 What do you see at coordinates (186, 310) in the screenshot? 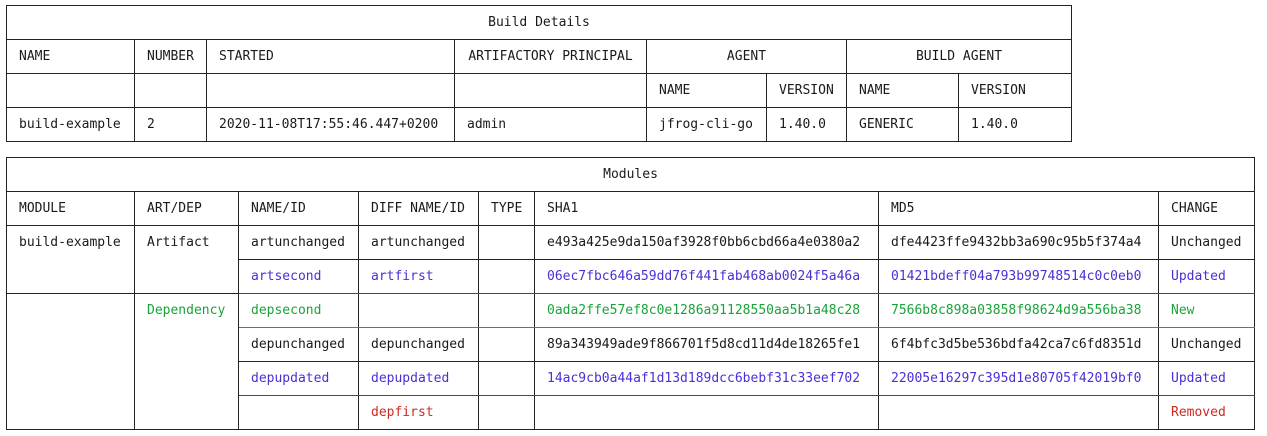
I see `dependency-label: Dependency` at bounding box center [186, 310].